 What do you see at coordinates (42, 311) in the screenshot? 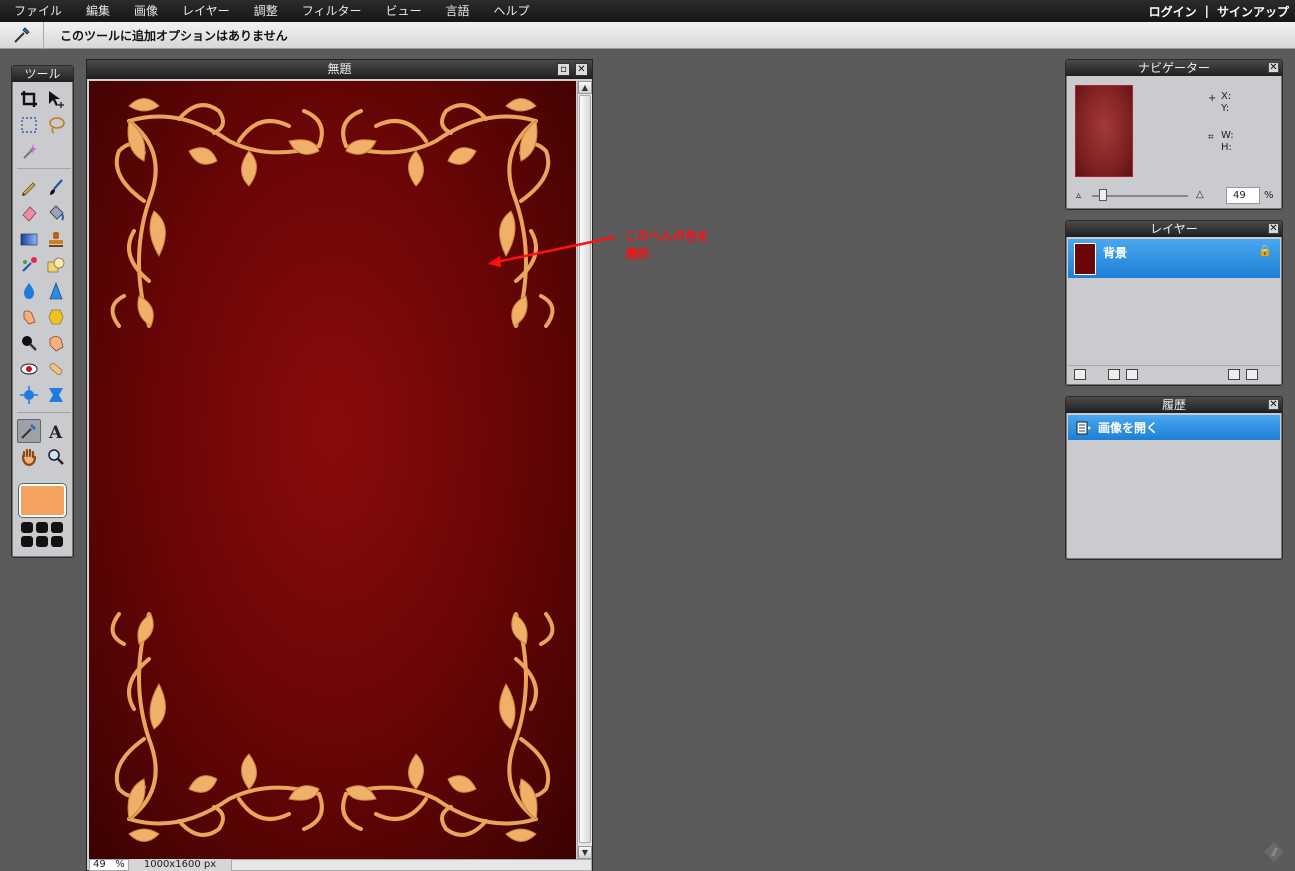
I see `toolbox-panel: ツール A` at bounding box center [42, 311].